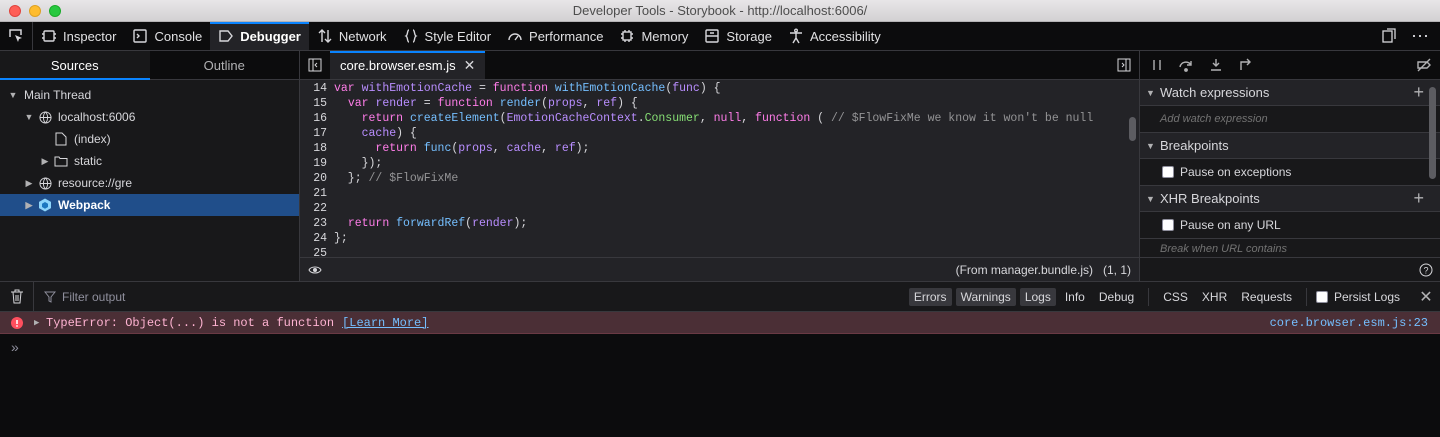 This screenshot has height=437, width=1440. What do you see at coordinates (1194, 145) in the screenshot?
I see `breakpoints-title: Breakpoints` at bounding box center [1194, 145].